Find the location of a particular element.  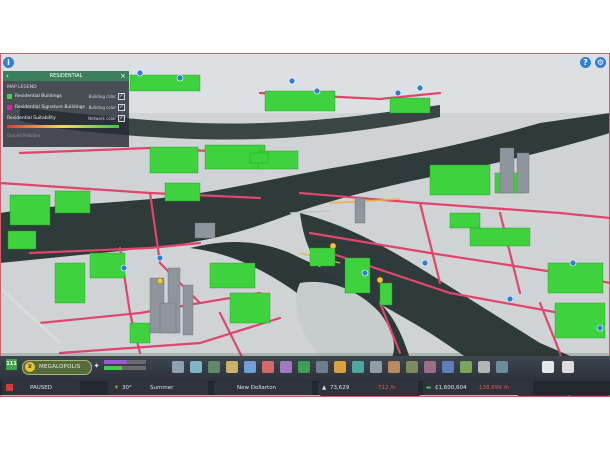

legend-header: ‹ RESIDENTIAL × is located at coordinates (66, 76).